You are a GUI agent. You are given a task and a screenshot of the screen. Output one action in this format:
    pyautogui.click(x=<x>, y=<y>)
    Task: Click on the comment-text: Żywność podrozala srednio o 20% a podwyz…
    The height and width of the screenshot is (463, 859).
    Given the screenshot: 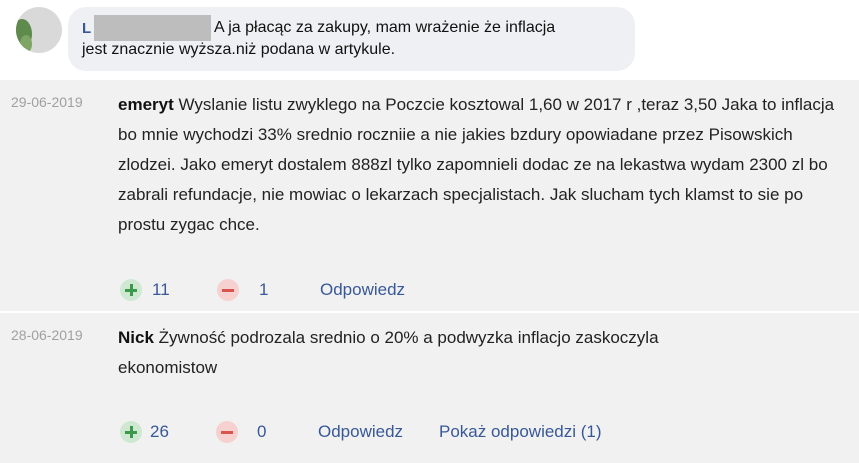 What is the action you would take?
    pyautogui.click(x=388, y=352)
    